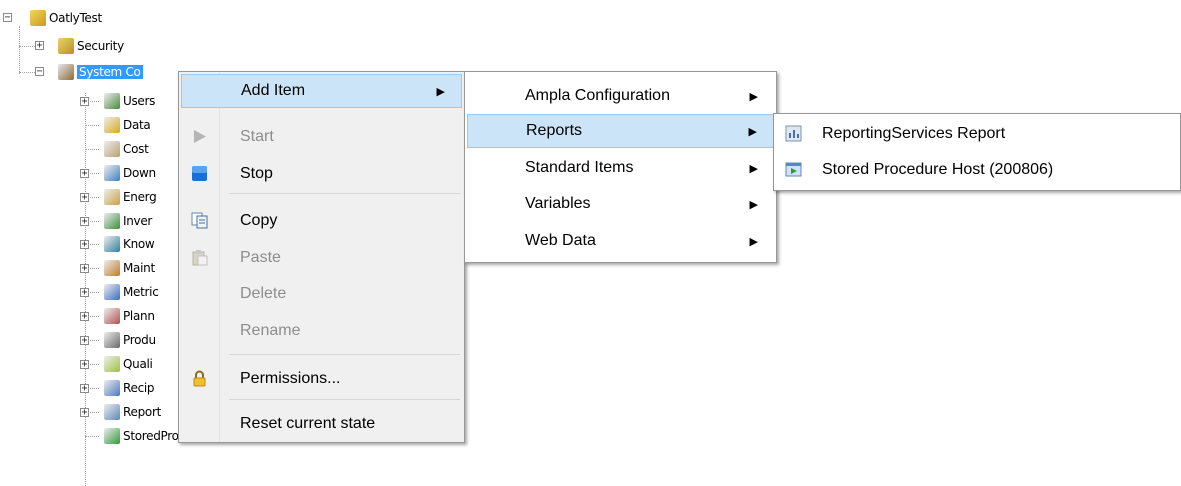  Describe the element at coordinates (112, 292) in the screenshot. I see `metrics-icon` at that location.